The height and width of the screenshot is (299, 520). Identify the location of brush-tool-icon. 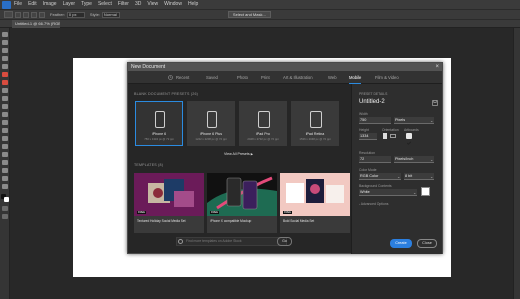
(5, 90).